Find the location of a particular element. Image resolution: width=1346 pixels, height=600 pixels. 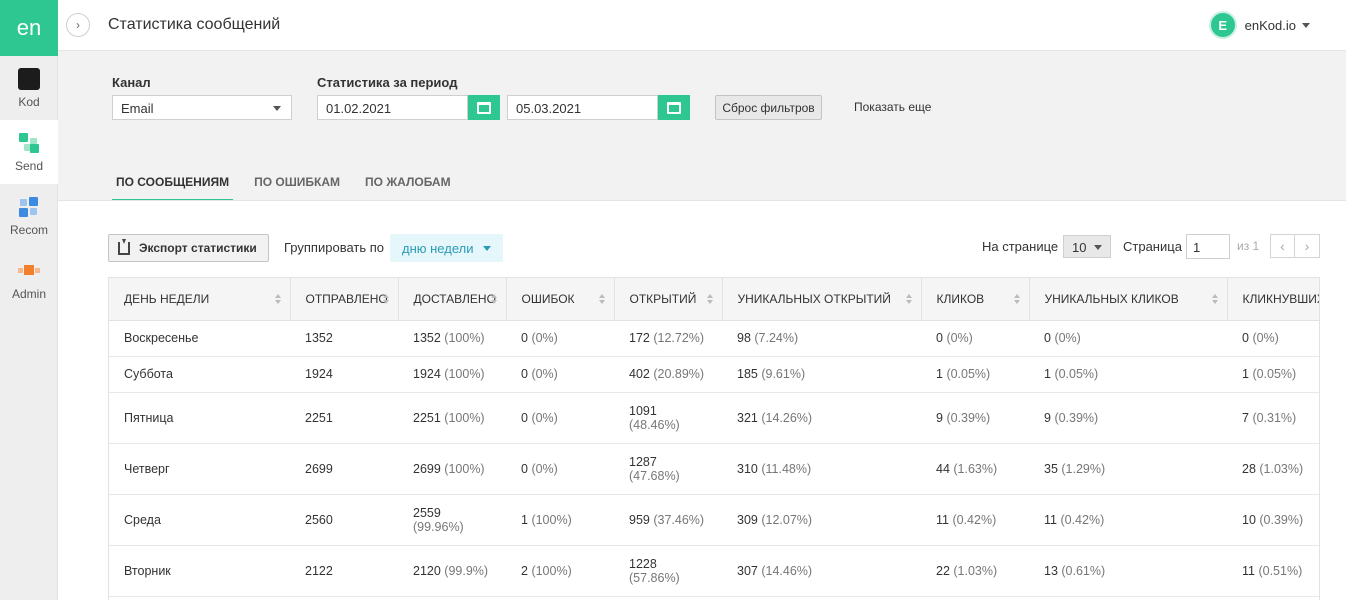

cell-percent: (0.39%) is located at coordinates (1281, 519).